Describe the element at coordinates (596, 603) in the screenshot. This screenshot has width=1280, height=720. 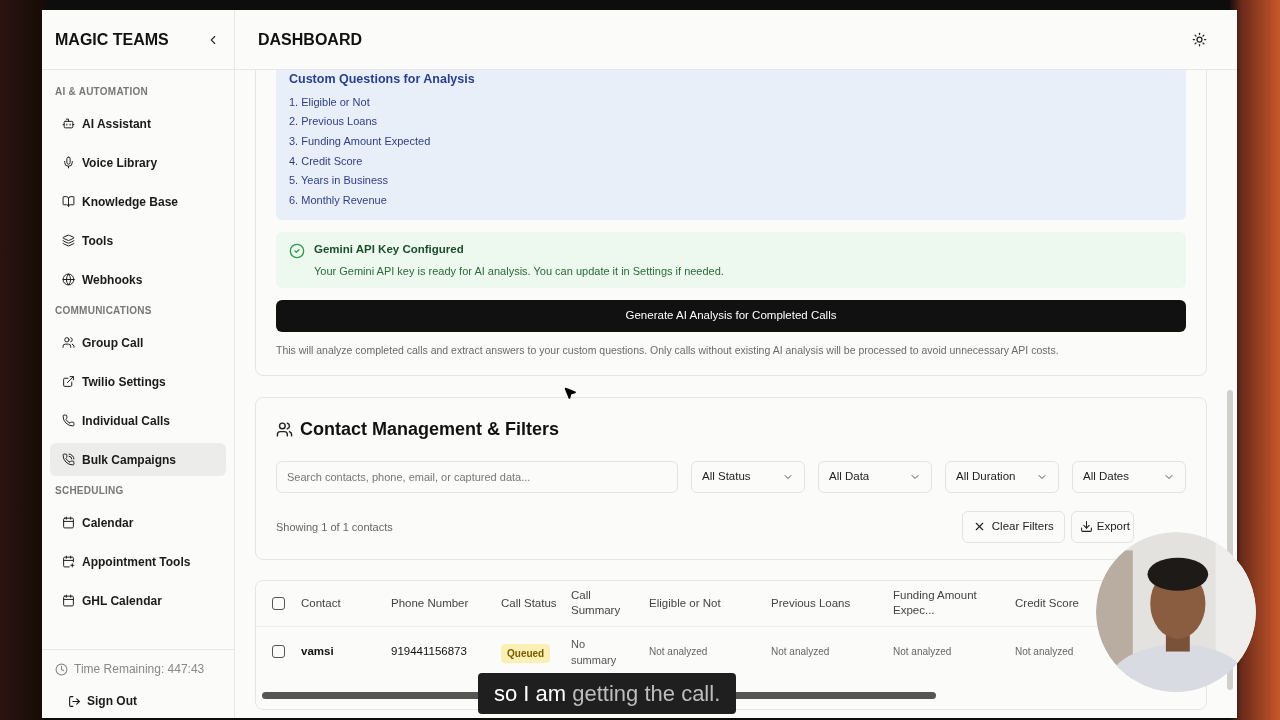
I see `column-header: Call Summary` at that location.